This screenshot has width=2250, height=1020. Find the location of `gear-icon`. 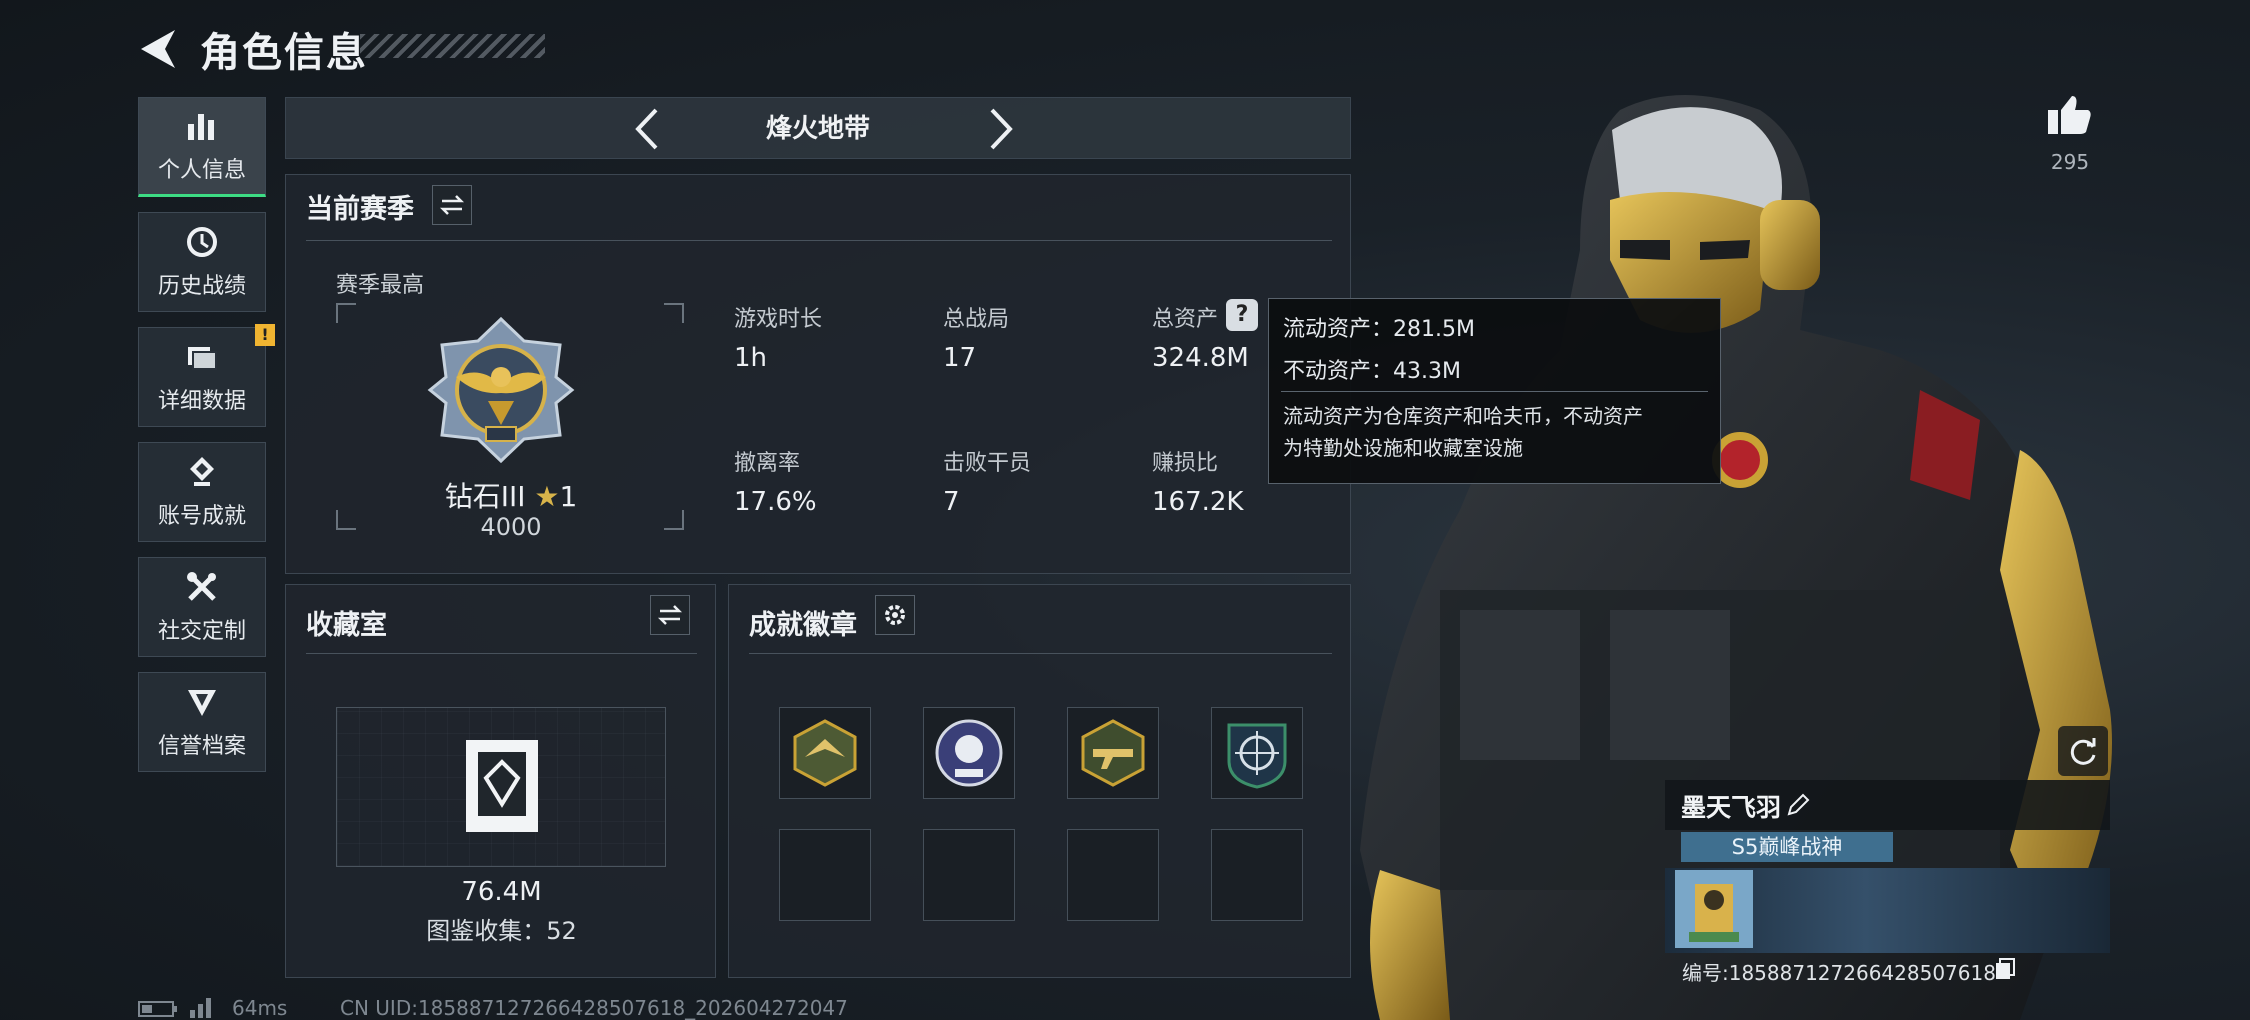

gear-icon is located at coordinates (895, 615).